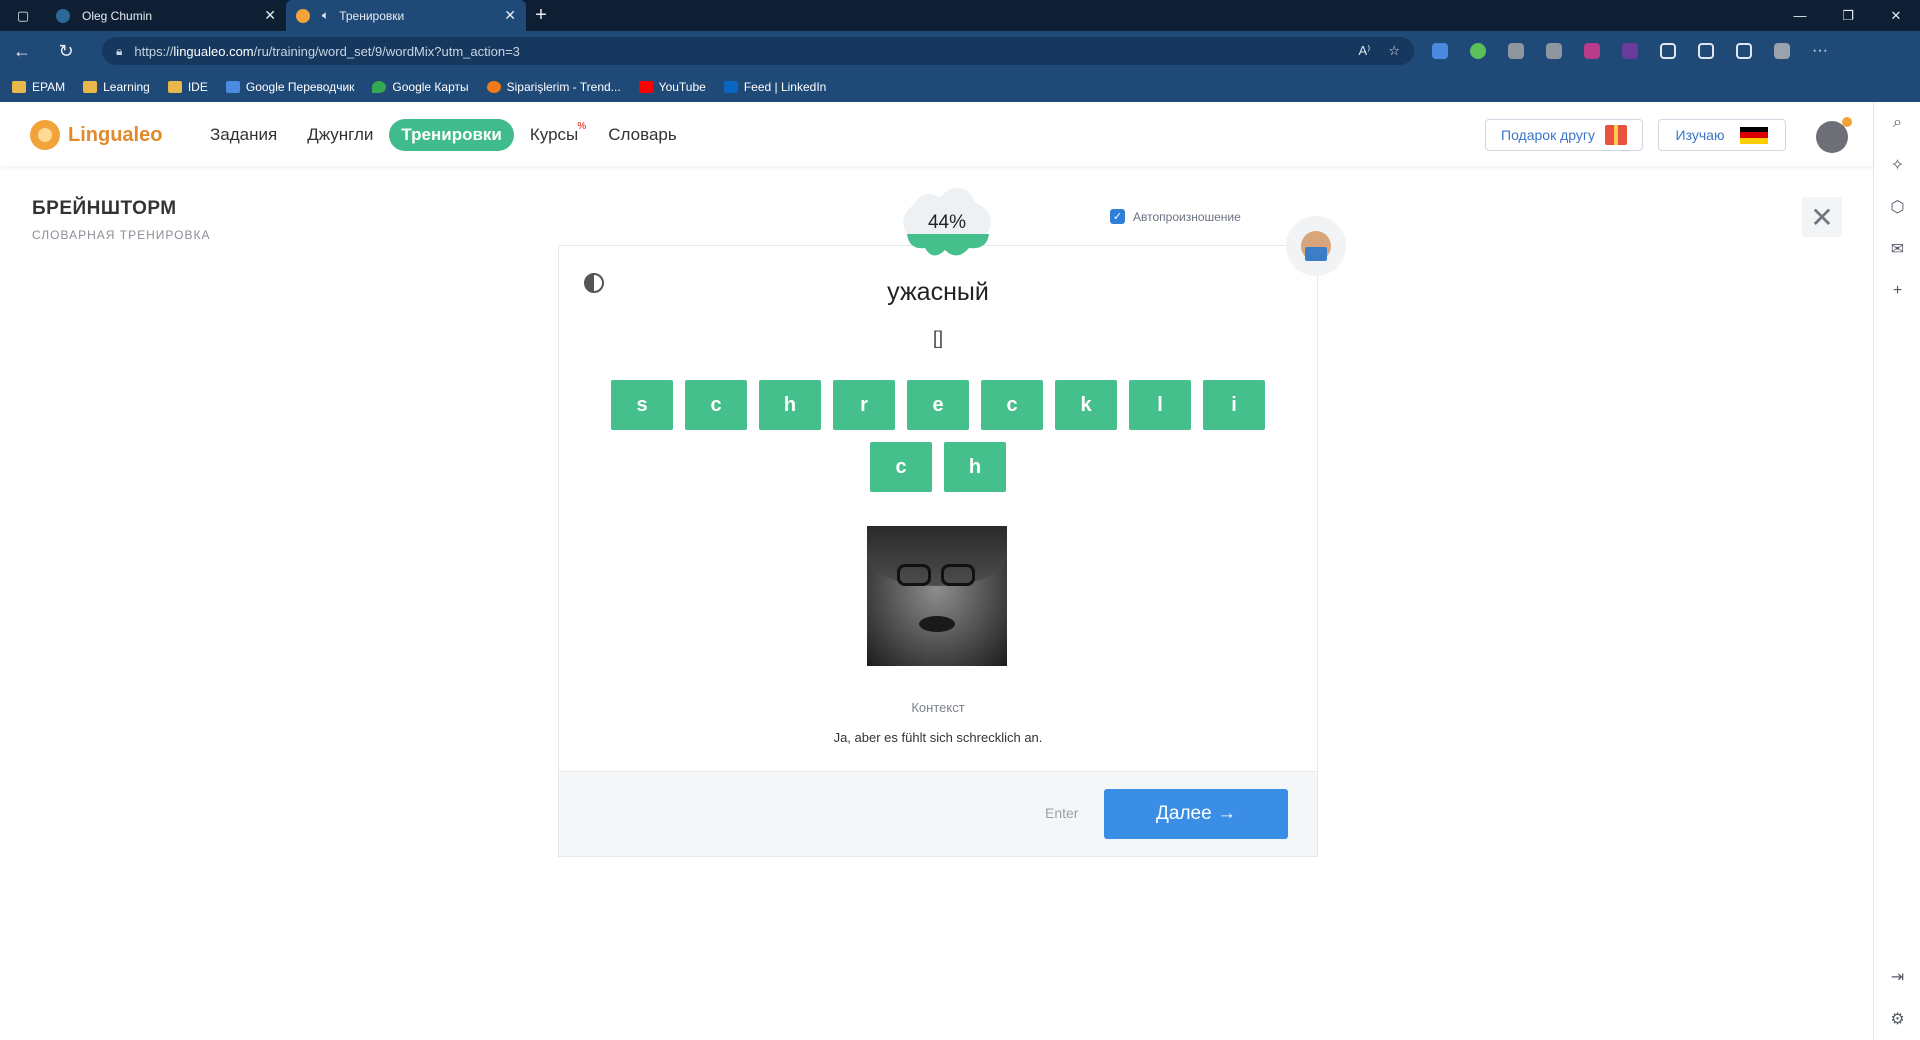 This screenshot has height=1040, width=1920. What do you see at coordinates (1117, 216) in the screenshot?
I see `checkbox-checked-icon: ✓` at bounding box center [1117, 216].